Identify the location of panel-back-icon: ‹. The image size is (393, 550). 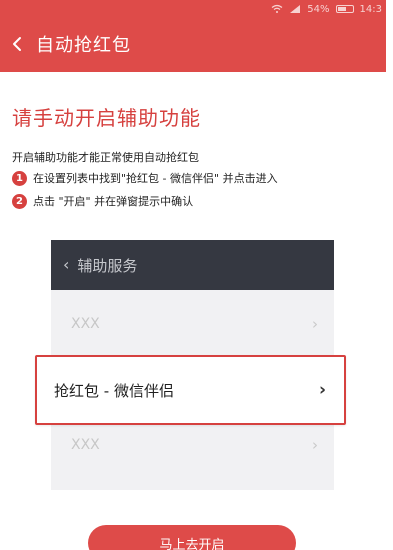
(66, 264).